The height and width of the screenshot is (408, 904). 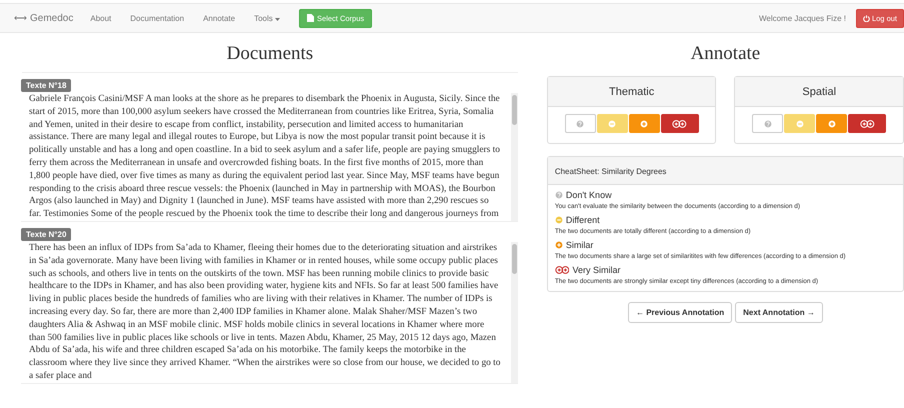 What do you see at coordinates (589, 195) in the screenshot?
I see `degree-title: Don't Know` at bounding box center [589, 195].